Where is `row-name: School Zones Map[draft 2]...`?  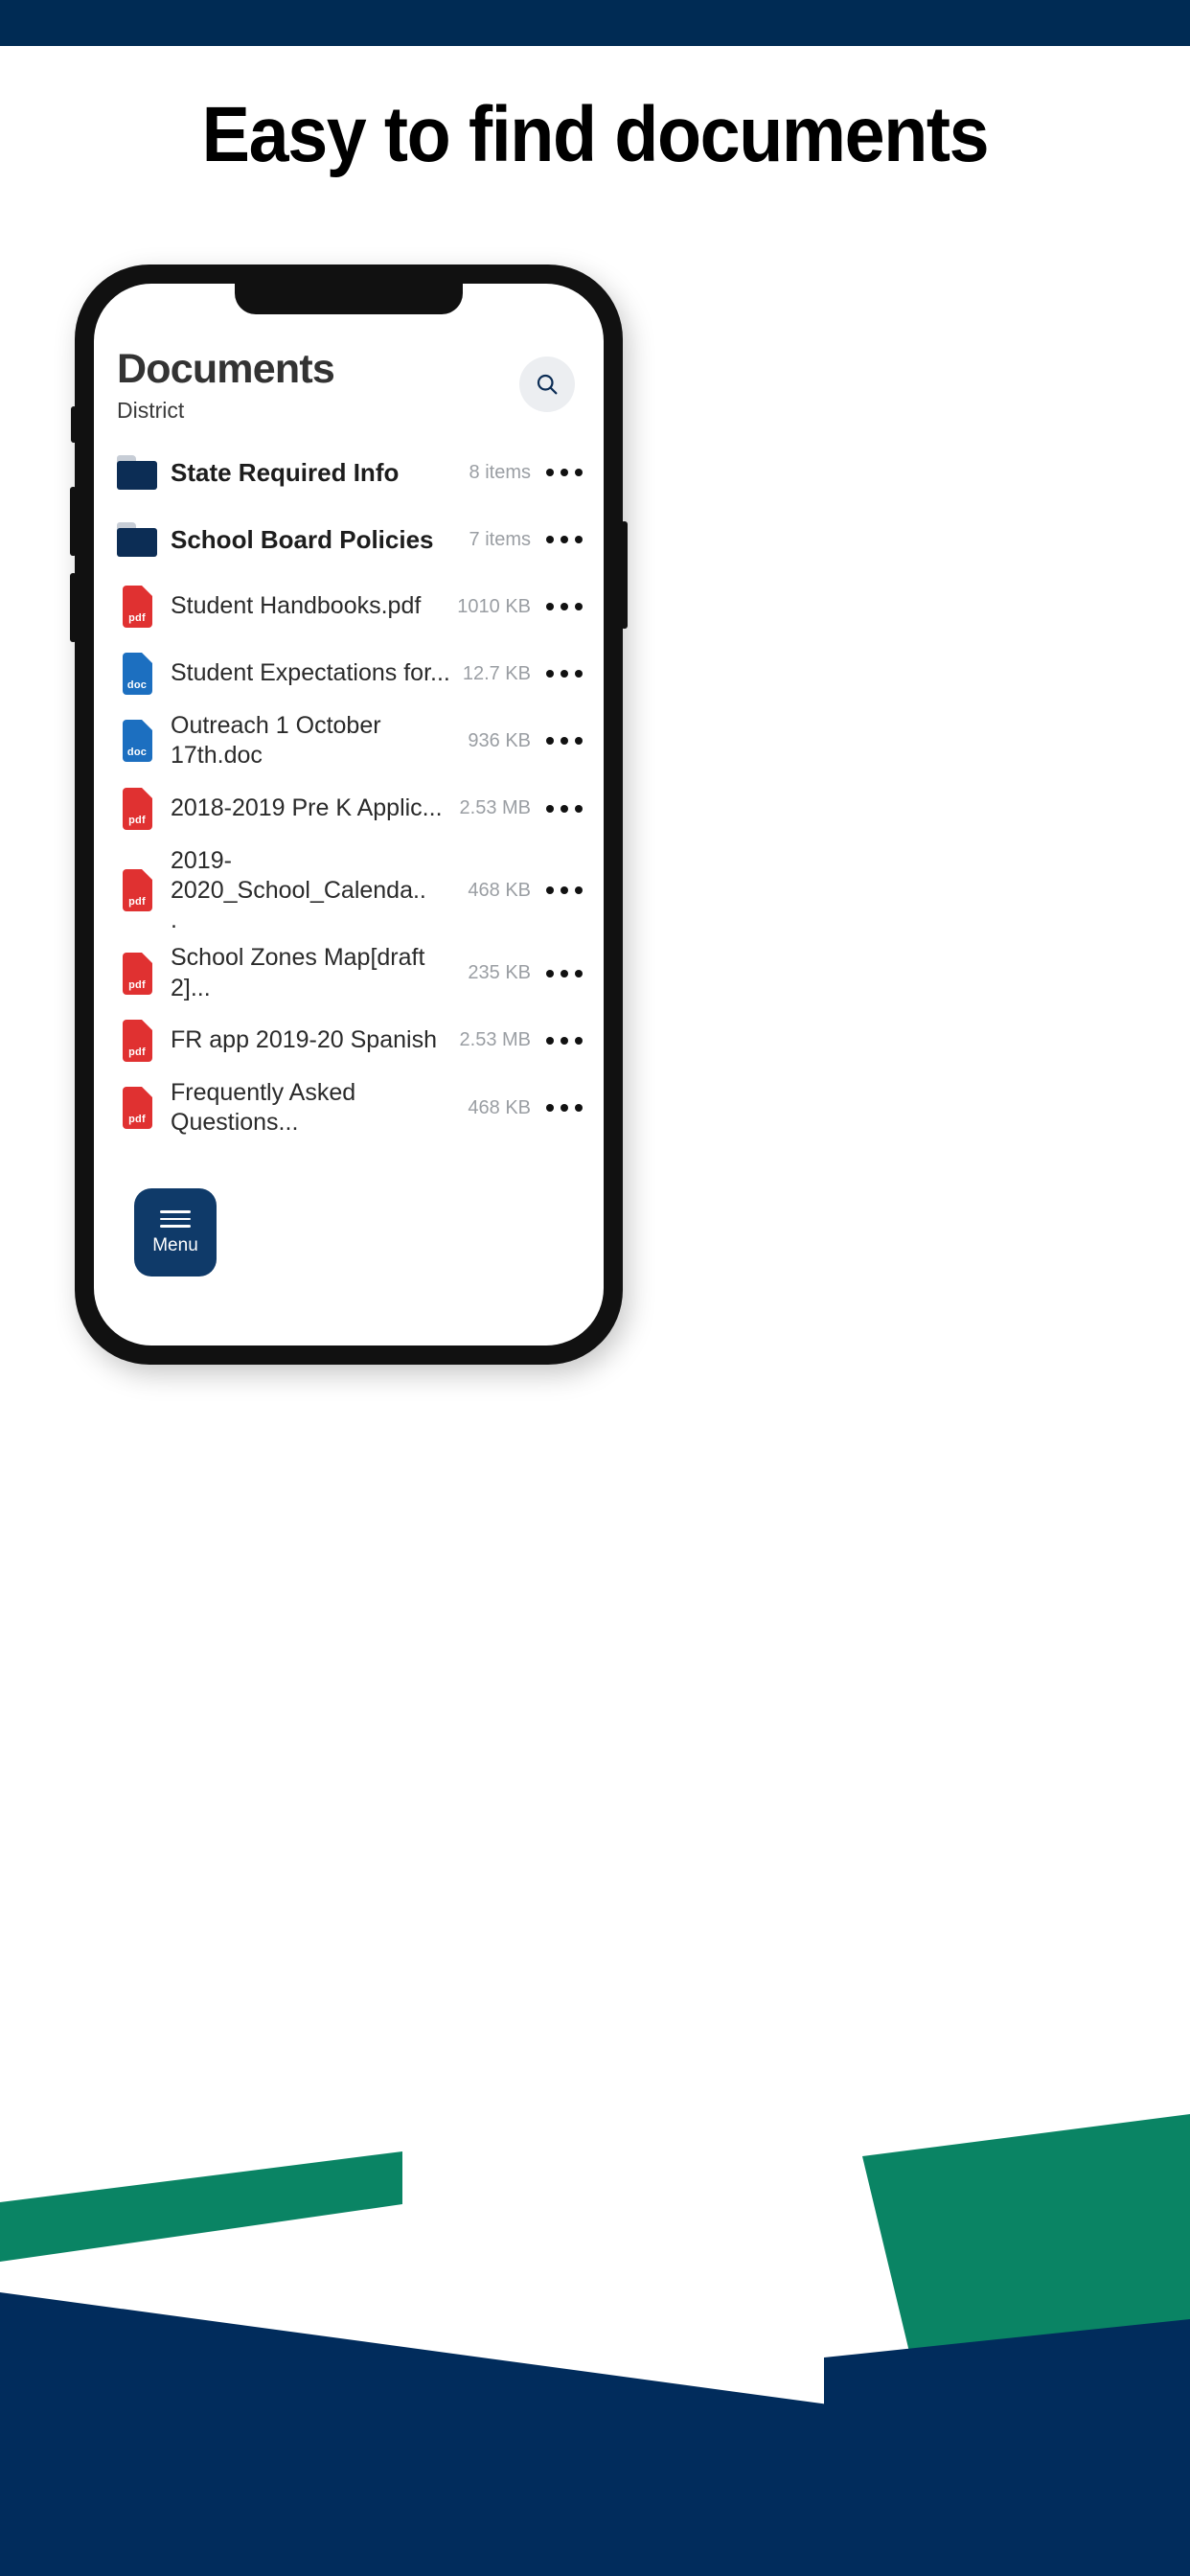 row-name: School Zones Map[draft 2]... is located at coordinates (298, 972).